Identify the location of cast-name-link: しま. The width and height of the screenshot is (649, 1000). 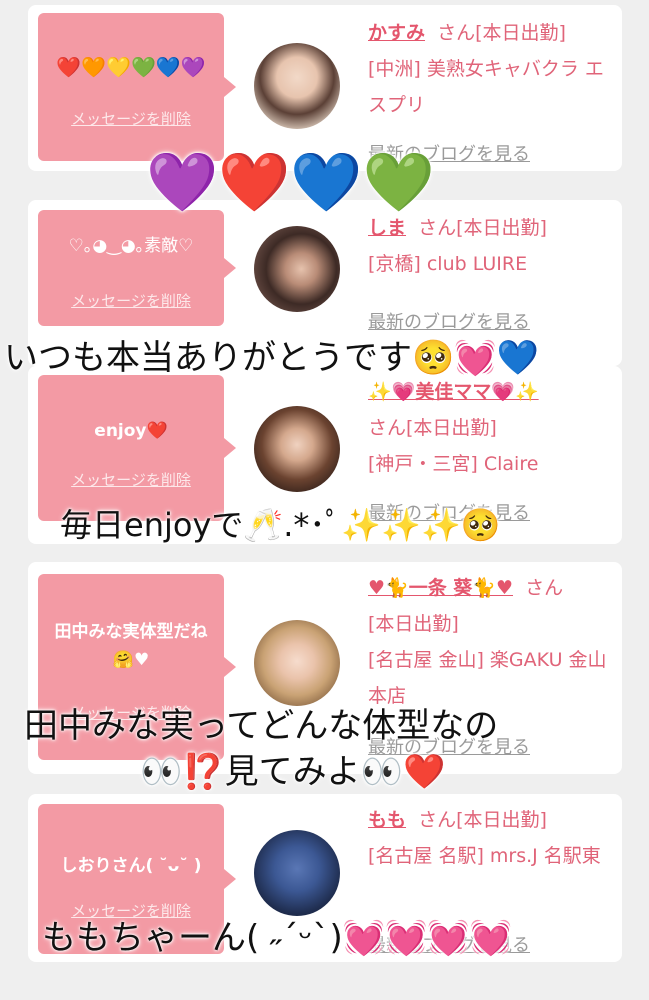
(387, 228).